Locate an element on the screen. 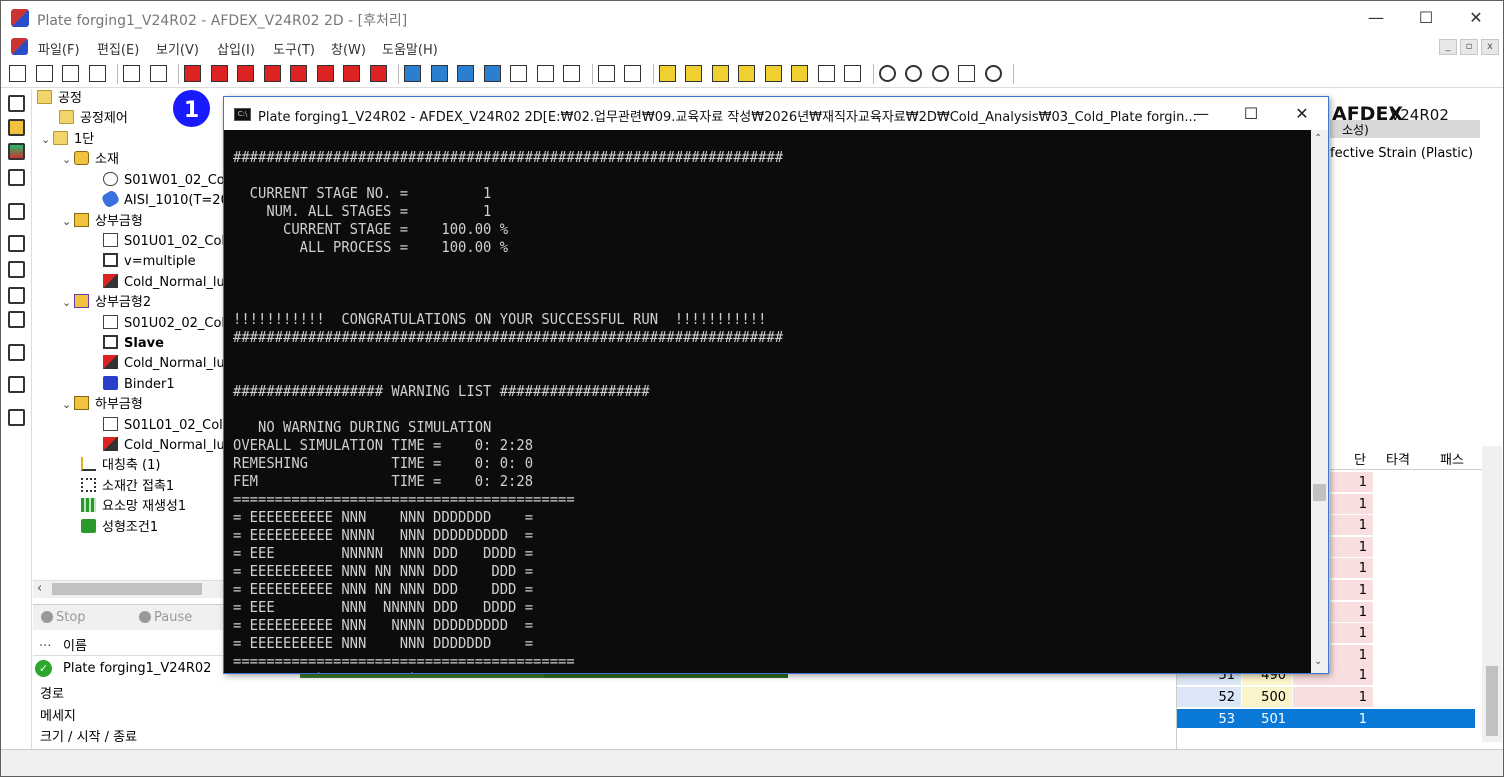  open-icon is located at coordinates (70, 73).